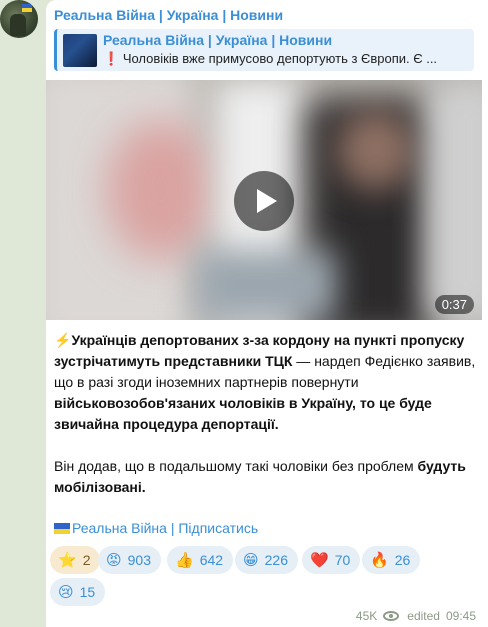  Describe the element at coordinates (27, 10) in the screenshot. I see `avatar-flag-yellow` at that location.